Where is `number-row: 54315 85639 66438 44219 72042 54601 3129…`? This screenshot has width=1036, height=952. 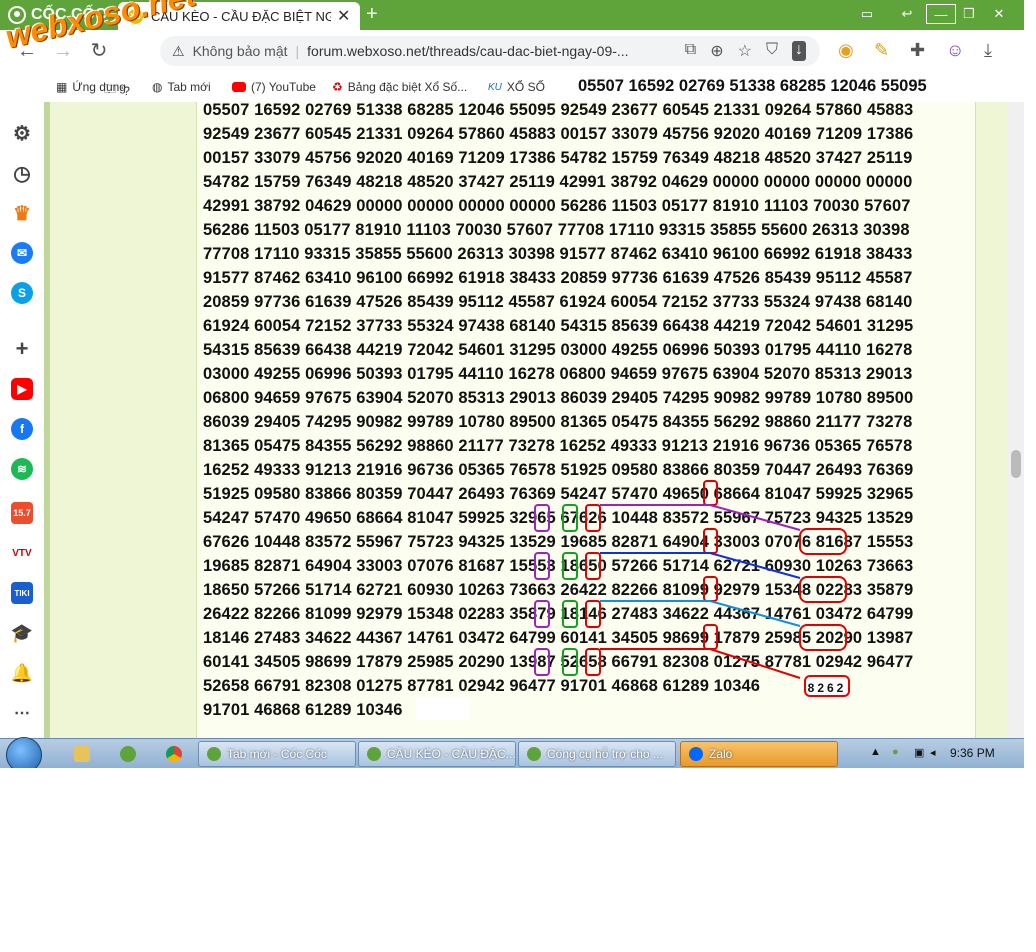
number-row: 54315 85639 66438 44219 72042 54601 3129… is located at coordinates (558, 350).